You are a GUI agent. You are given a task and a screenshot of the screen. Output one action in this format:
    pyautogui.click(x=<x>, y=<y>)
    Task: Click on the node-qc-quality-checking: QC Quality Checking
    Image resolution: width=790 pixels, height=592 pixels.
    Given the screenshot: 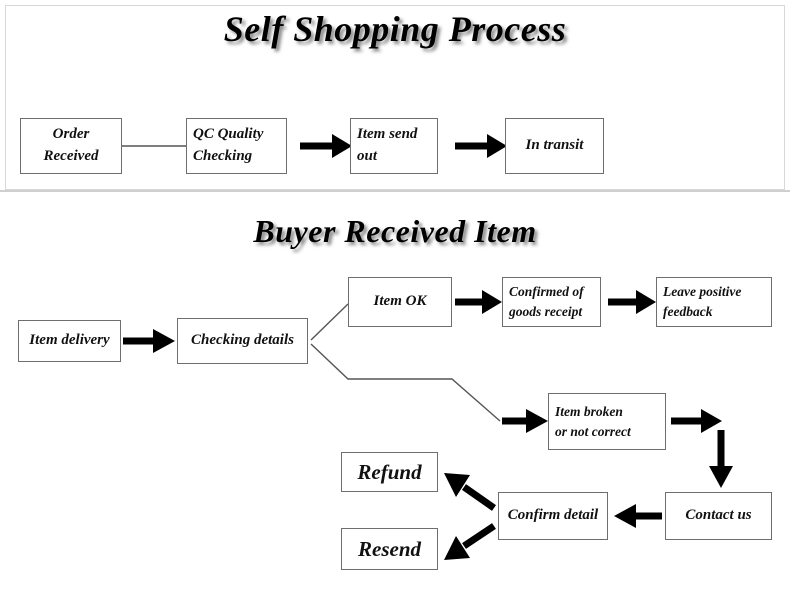 What is the action you would take?
    pyautogui.click(x=236, y=146)
    